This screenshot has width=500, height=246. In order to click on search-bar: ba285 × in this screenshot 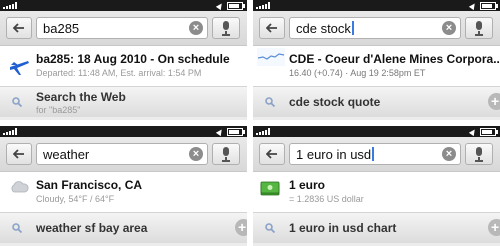, I will do `click(123, 28)`.